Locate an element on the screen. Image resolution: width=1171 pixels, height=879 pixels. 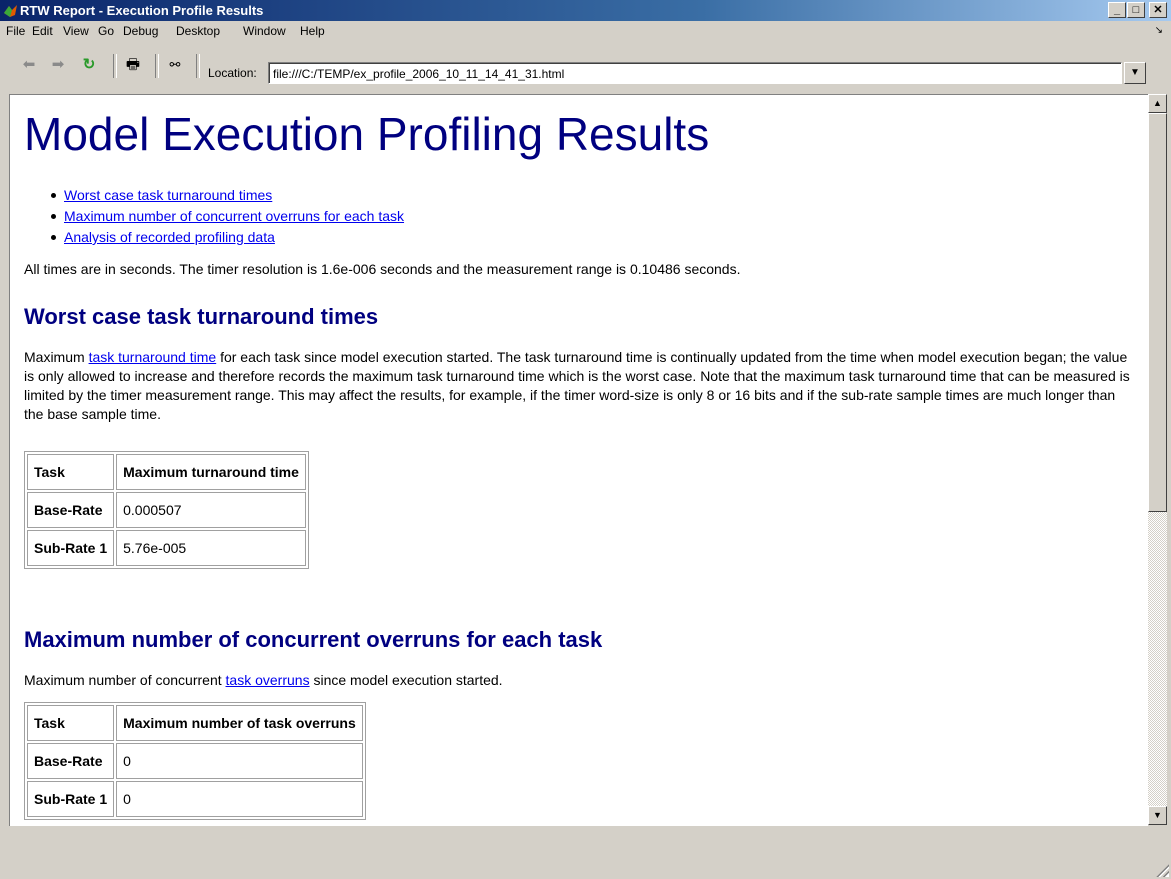
section-heading-worst-case: Worst case task turnaround times is located at coordinates (201, 316).